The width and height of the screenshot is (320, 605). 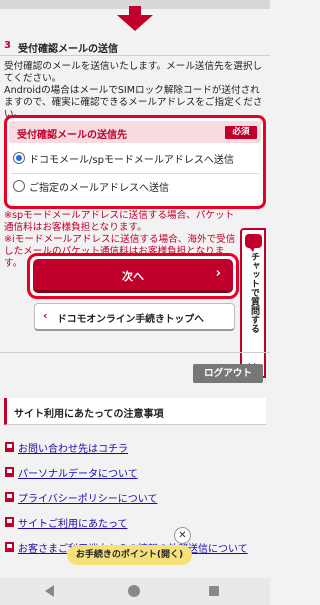 I want to click on link-text: お問い合わせ先はコチラ, so click(x=73, y=447).